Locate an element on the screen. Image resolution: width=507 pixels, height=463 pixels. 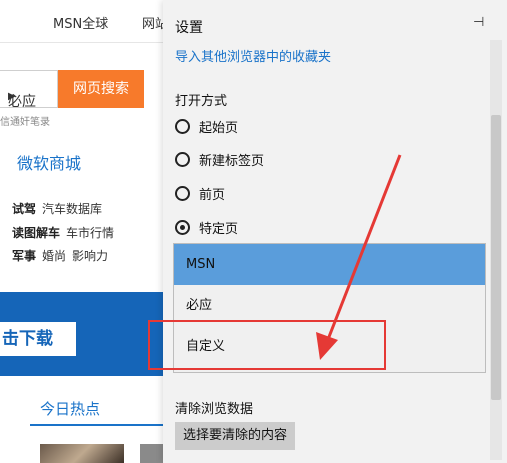
radio-label: 新建标签页 is located at coordinates (232, 161).